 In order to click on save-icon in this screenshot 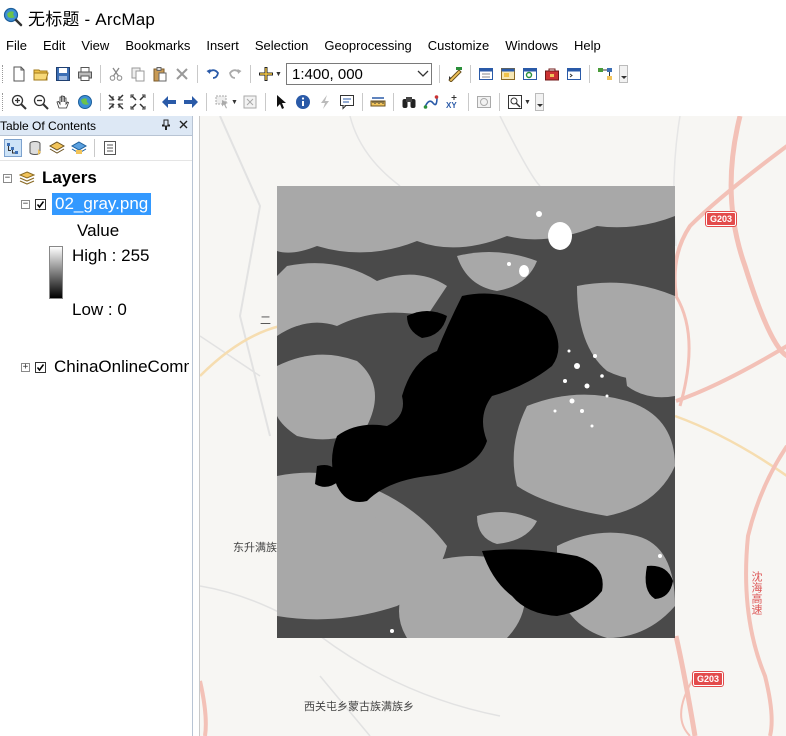, I will do `click(63, 74)`.